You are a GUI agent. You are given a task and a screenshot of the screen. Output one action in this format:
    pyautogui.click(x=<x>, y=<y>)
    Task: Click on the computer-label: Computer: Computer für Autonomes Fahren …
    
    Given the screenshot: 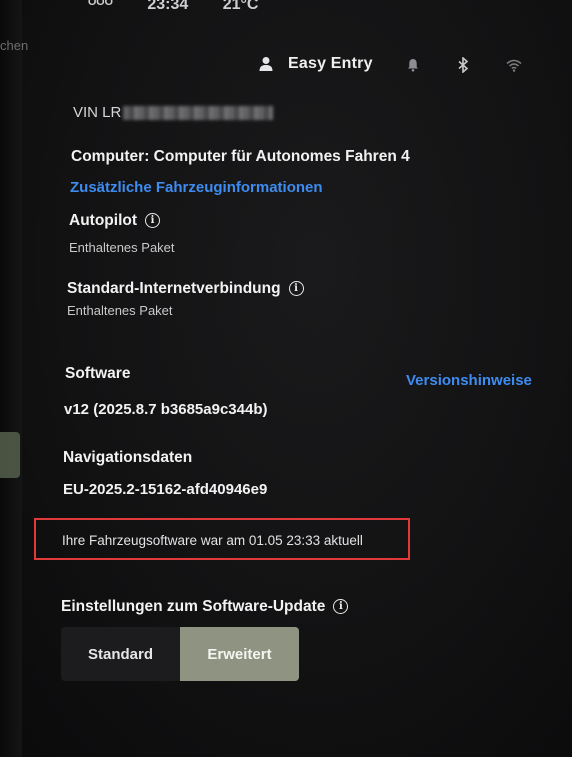 What is the action you would take?
    pyautogui.click(x=240, y=156)
    